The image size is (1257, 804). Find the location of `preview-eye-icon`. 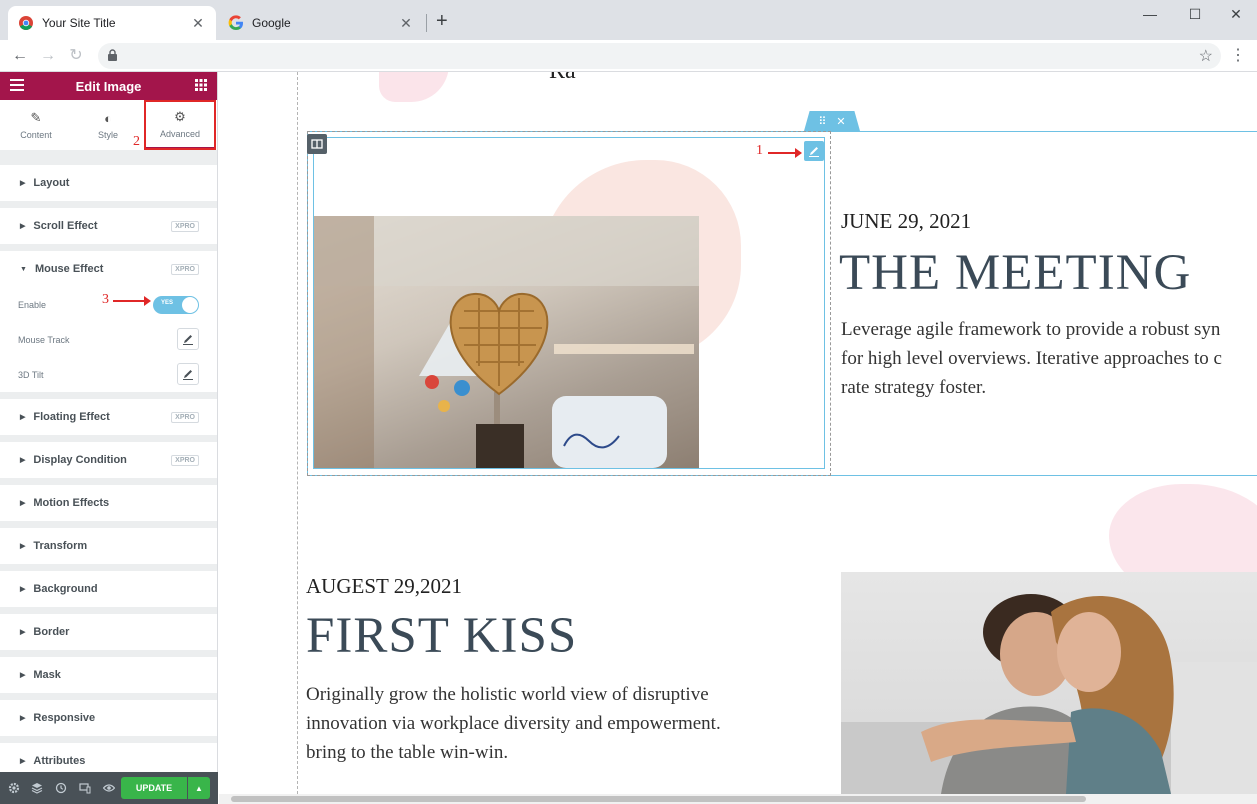

preview-eye-icon is located at coordinates (109, 788).